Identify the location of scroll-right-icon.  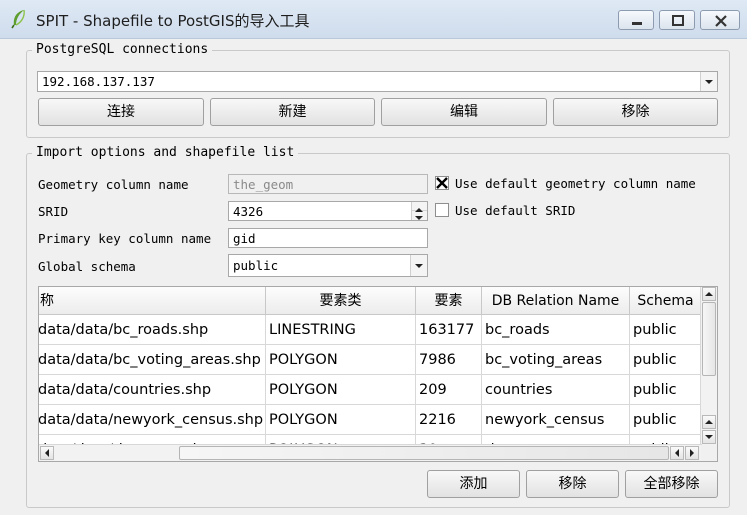
(692, 453).